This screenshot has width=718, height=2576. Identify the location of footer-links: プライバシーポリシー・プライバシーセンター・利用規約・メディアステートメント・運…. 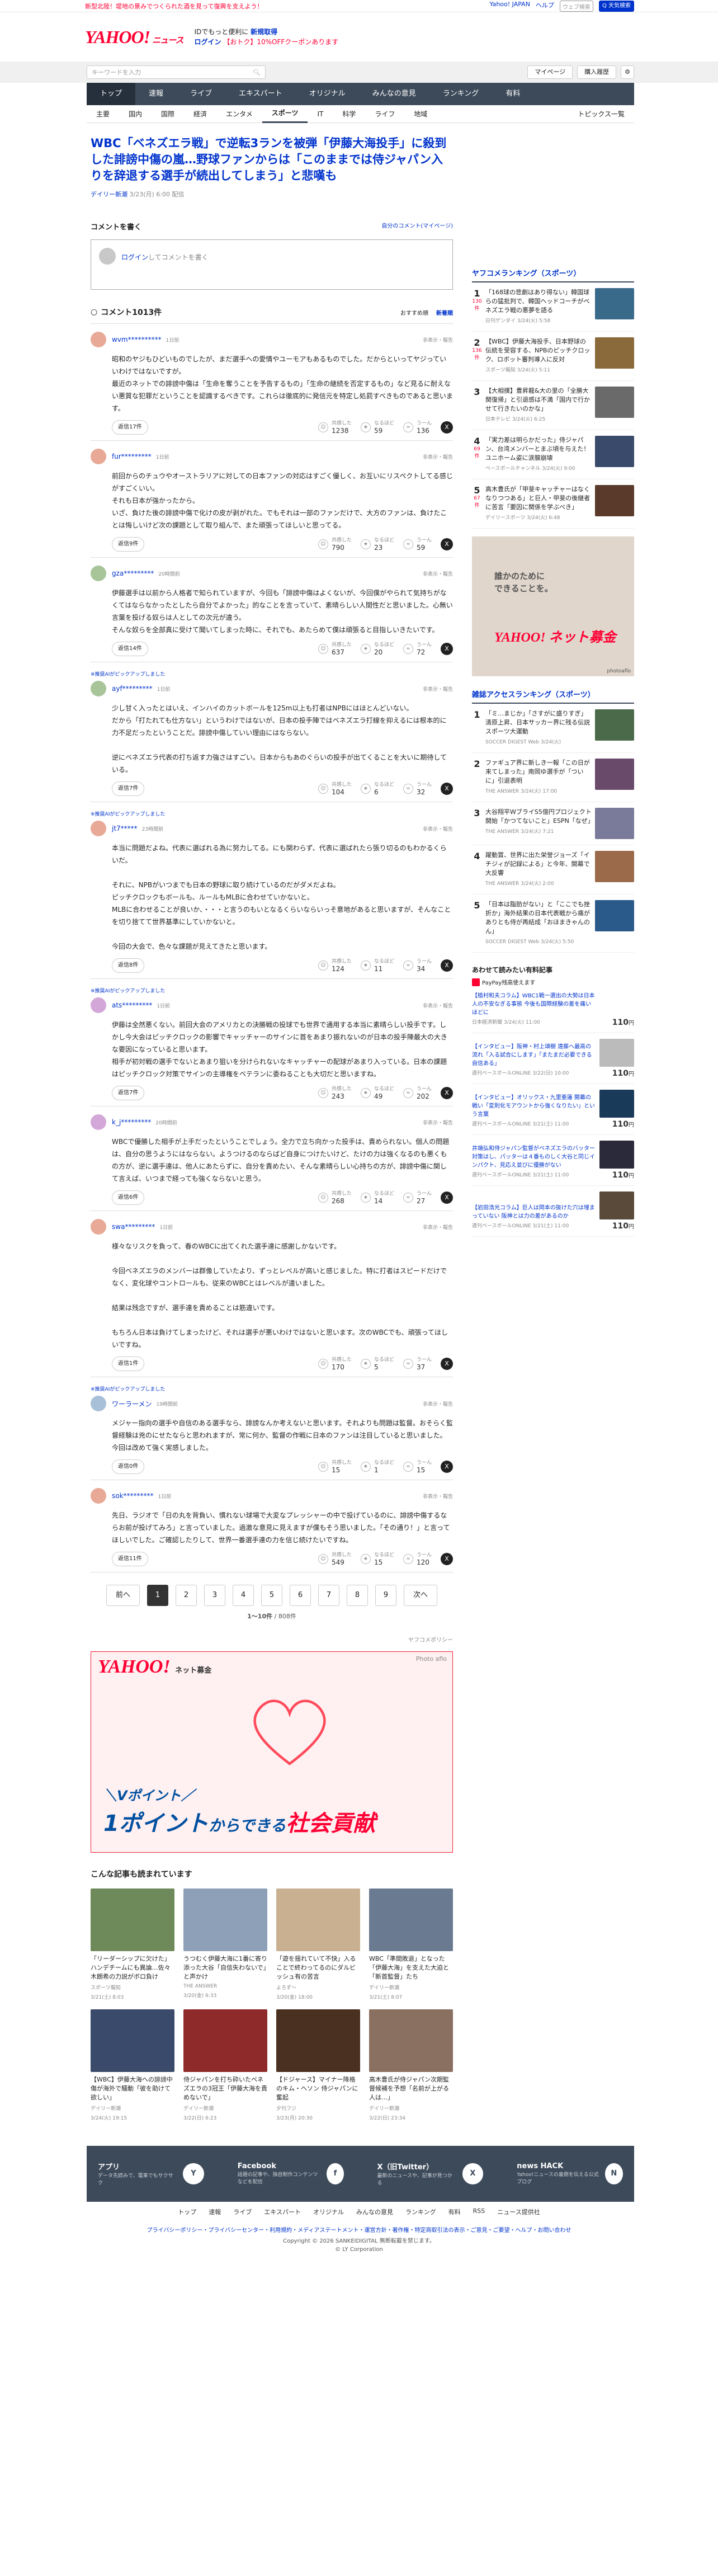
(359, 2229).